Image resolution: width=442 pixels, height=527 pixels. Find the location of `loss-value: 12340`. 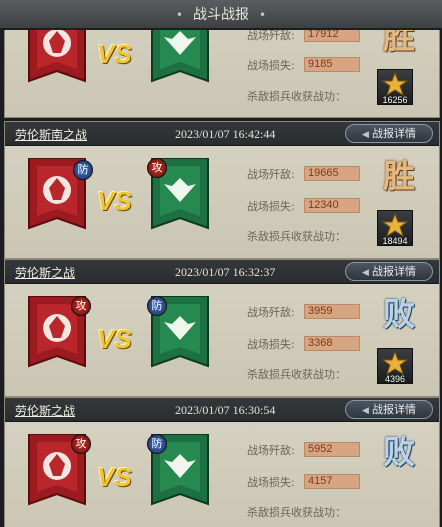

loss-value: 12340 is located at coordinates (332, 205).